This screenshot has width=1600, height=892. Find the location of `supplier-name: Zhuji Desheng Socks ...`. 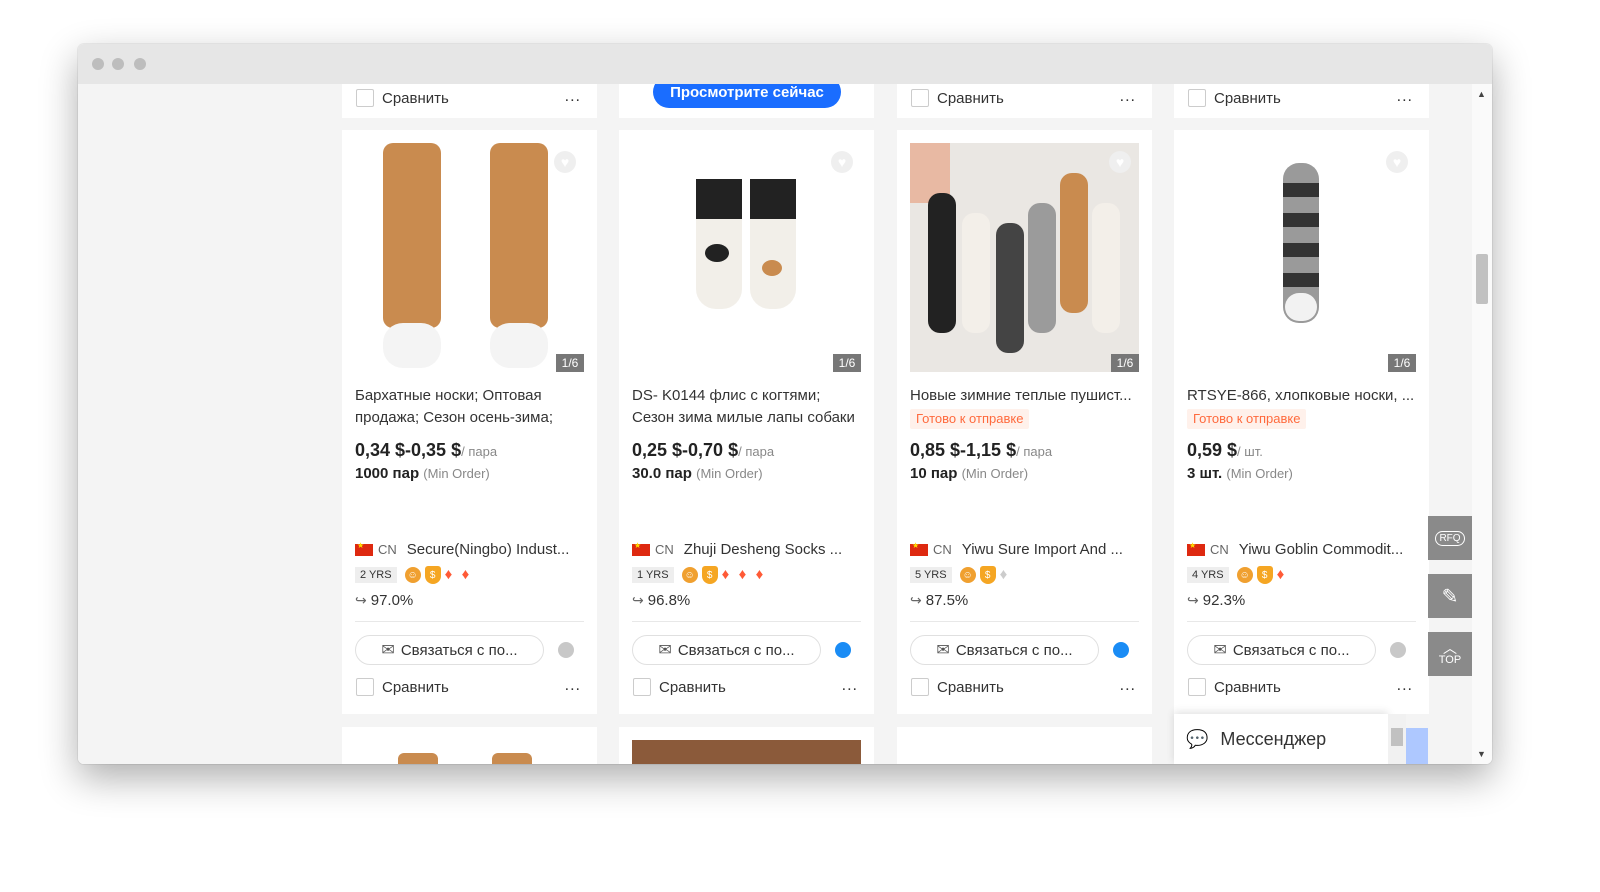

supplier-name: Zhuji Desheng Socks ... is located at coordinates (763, 549).